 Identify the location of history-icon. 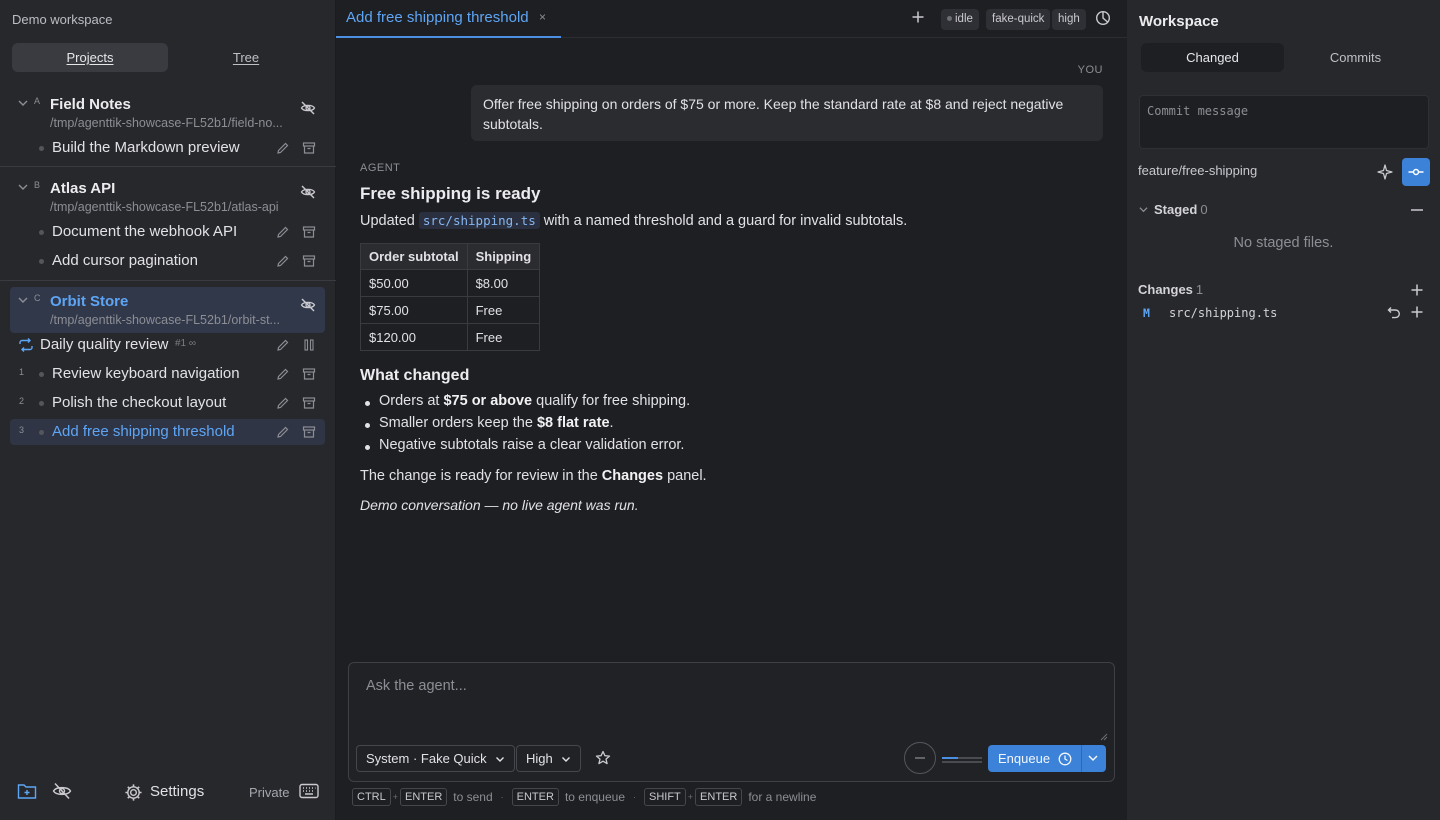
(1103, 18).